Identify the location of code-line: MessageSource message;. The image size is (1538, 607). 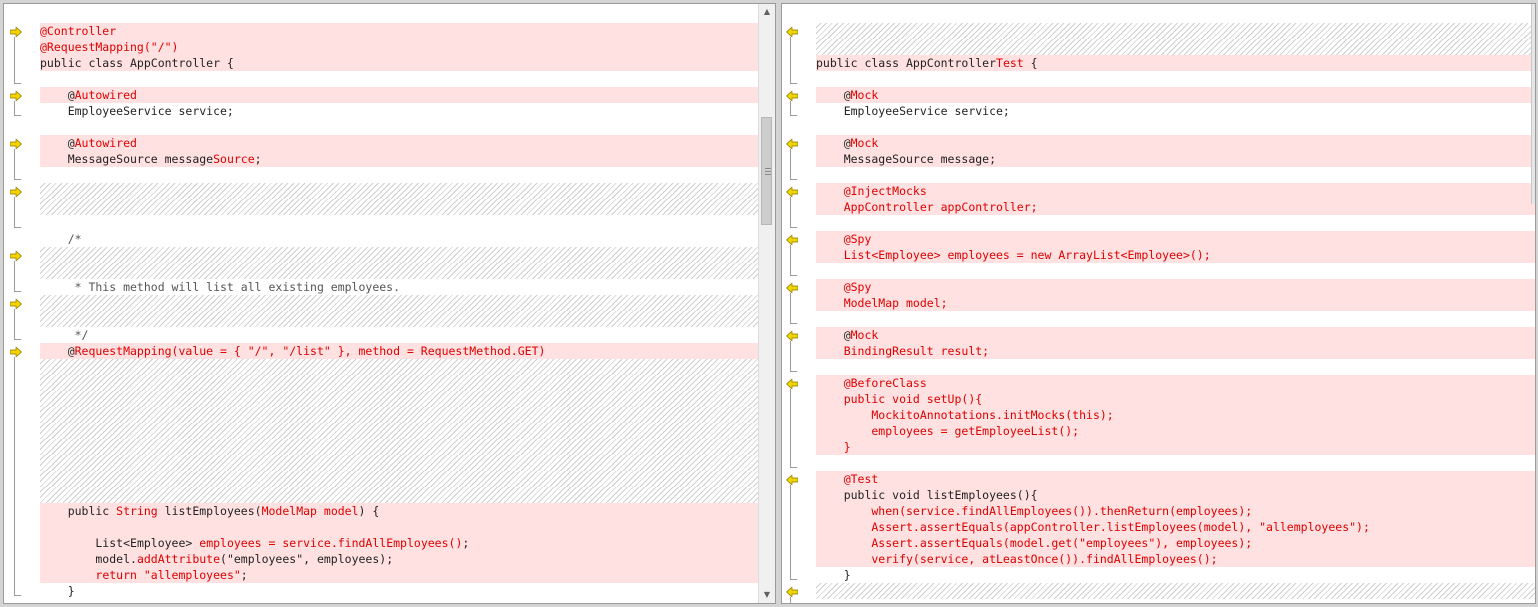
(1175, 159).